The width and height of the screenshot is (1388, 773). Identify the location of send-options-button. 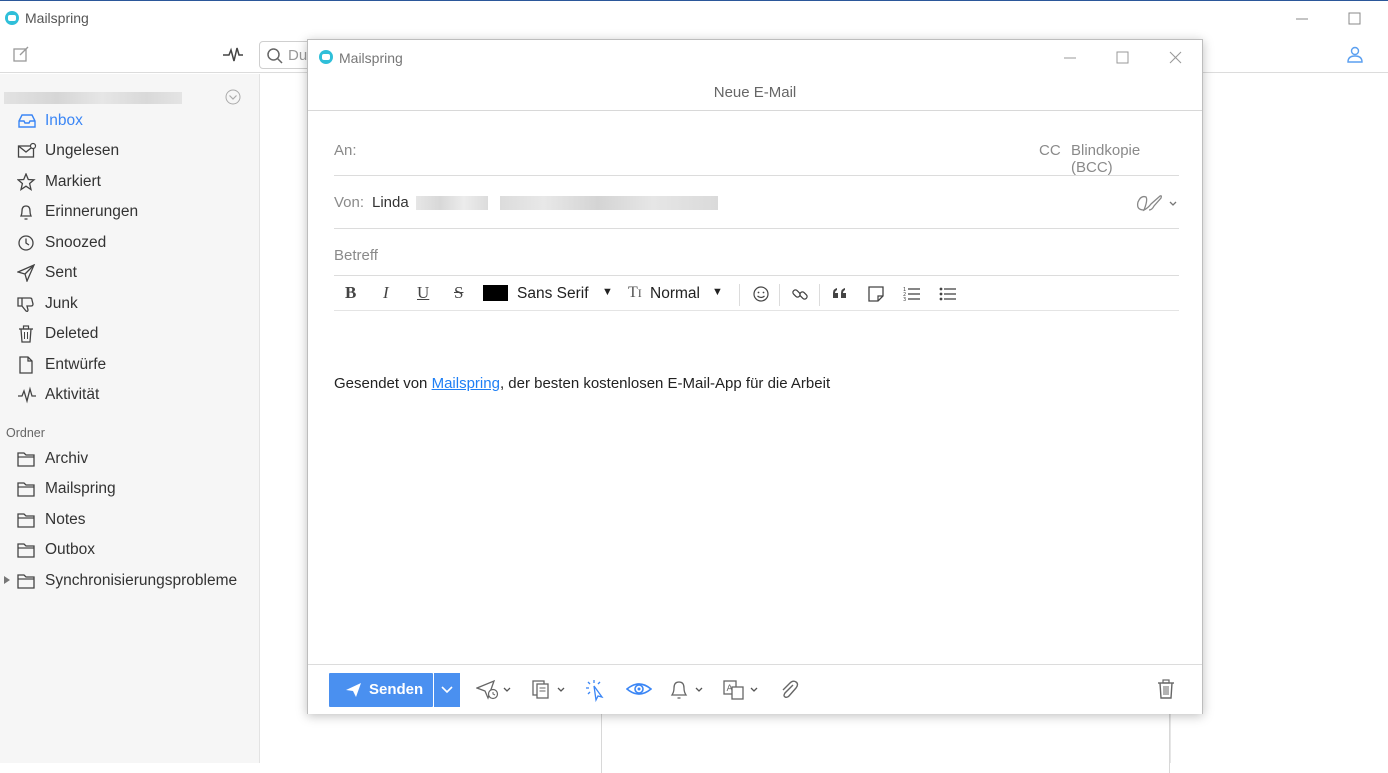
(447, 690).